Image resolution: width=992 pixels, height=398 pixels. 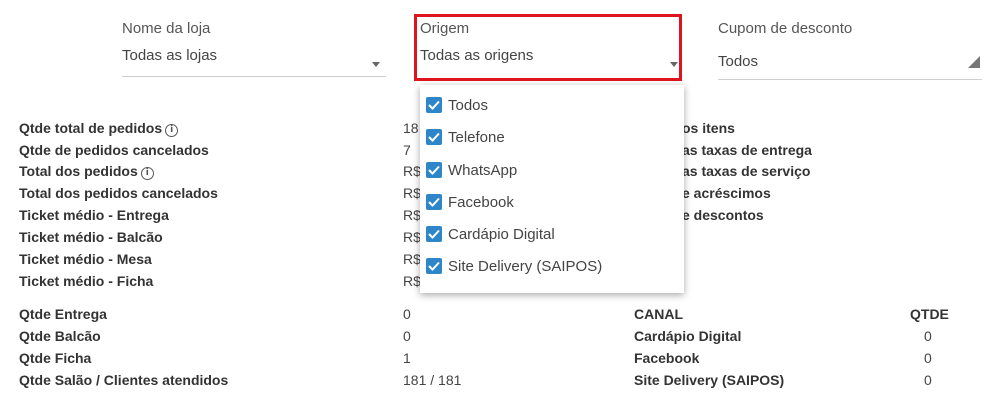 I want to click on store-filter: Nome da loja Todas as lojas, so click(x=254, y=48).